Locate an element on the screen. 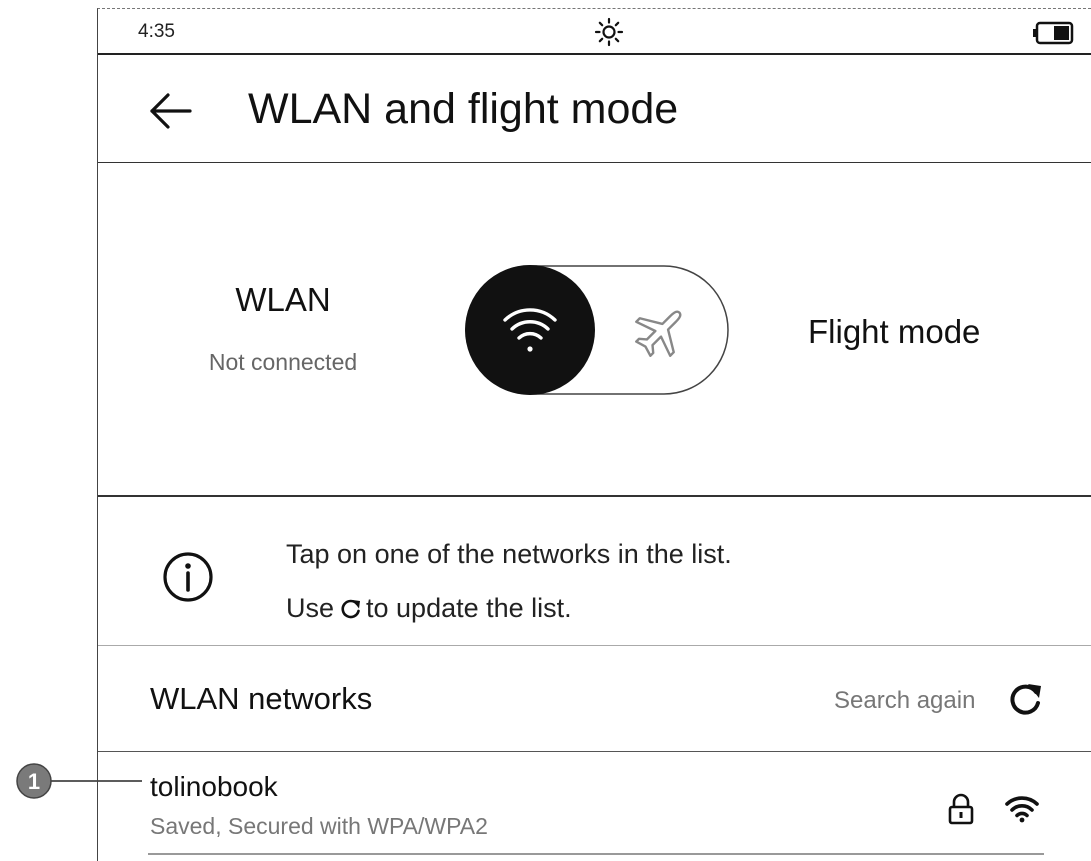 This screenshot has width=1091, height=861. page-header: WLAN and flight mode is located at coordinates (594, 109).